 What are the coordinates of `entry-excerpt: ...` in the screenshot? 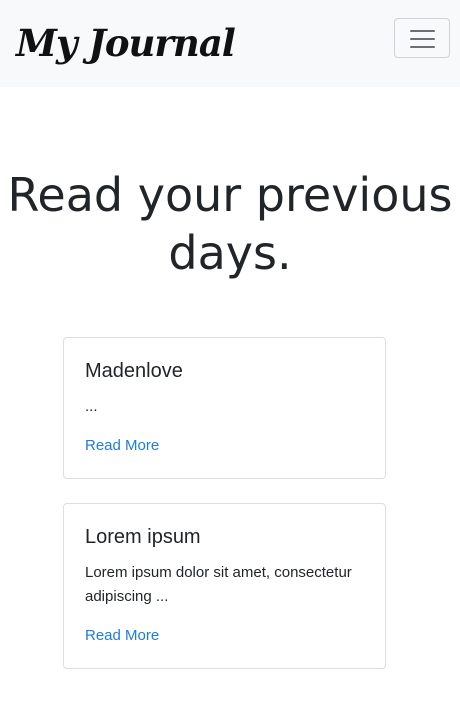 It's located at (91, 406).